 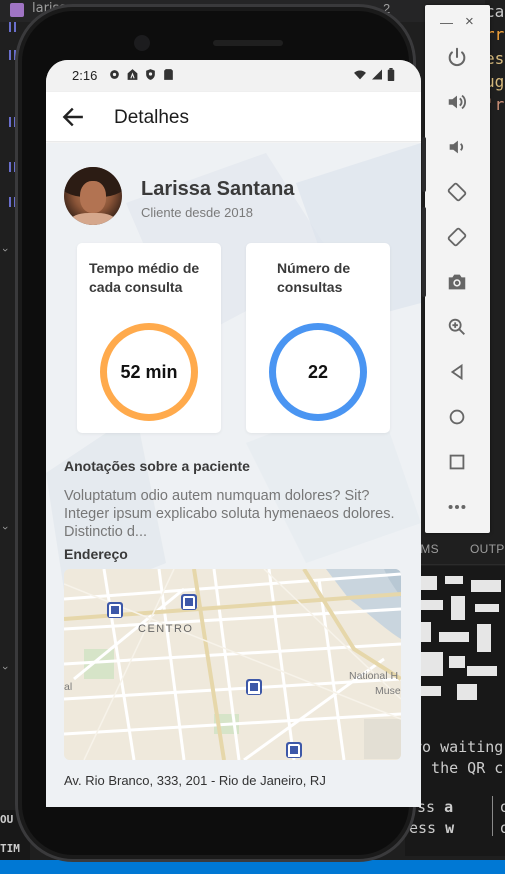 I want to click on stat-value: 52 min, so click(x=149, y=371).